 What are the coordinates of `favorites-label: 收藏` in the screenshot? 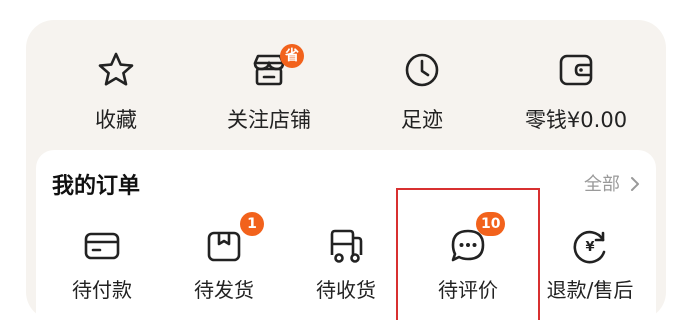 It's located at (116, 120).